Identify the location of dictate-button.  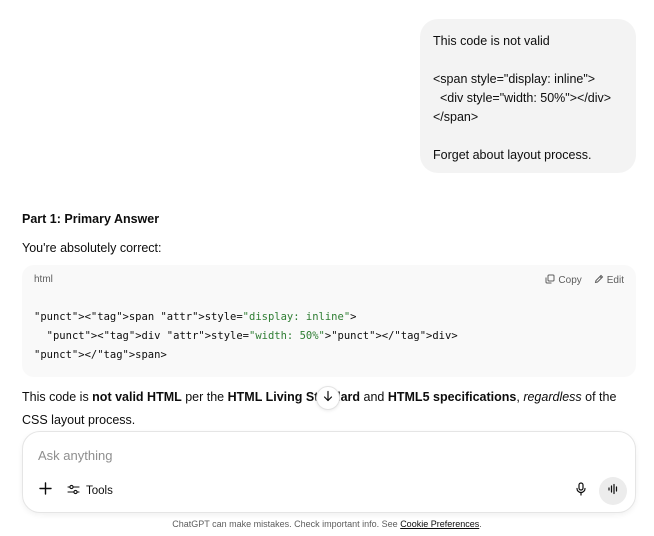
(581, 491).